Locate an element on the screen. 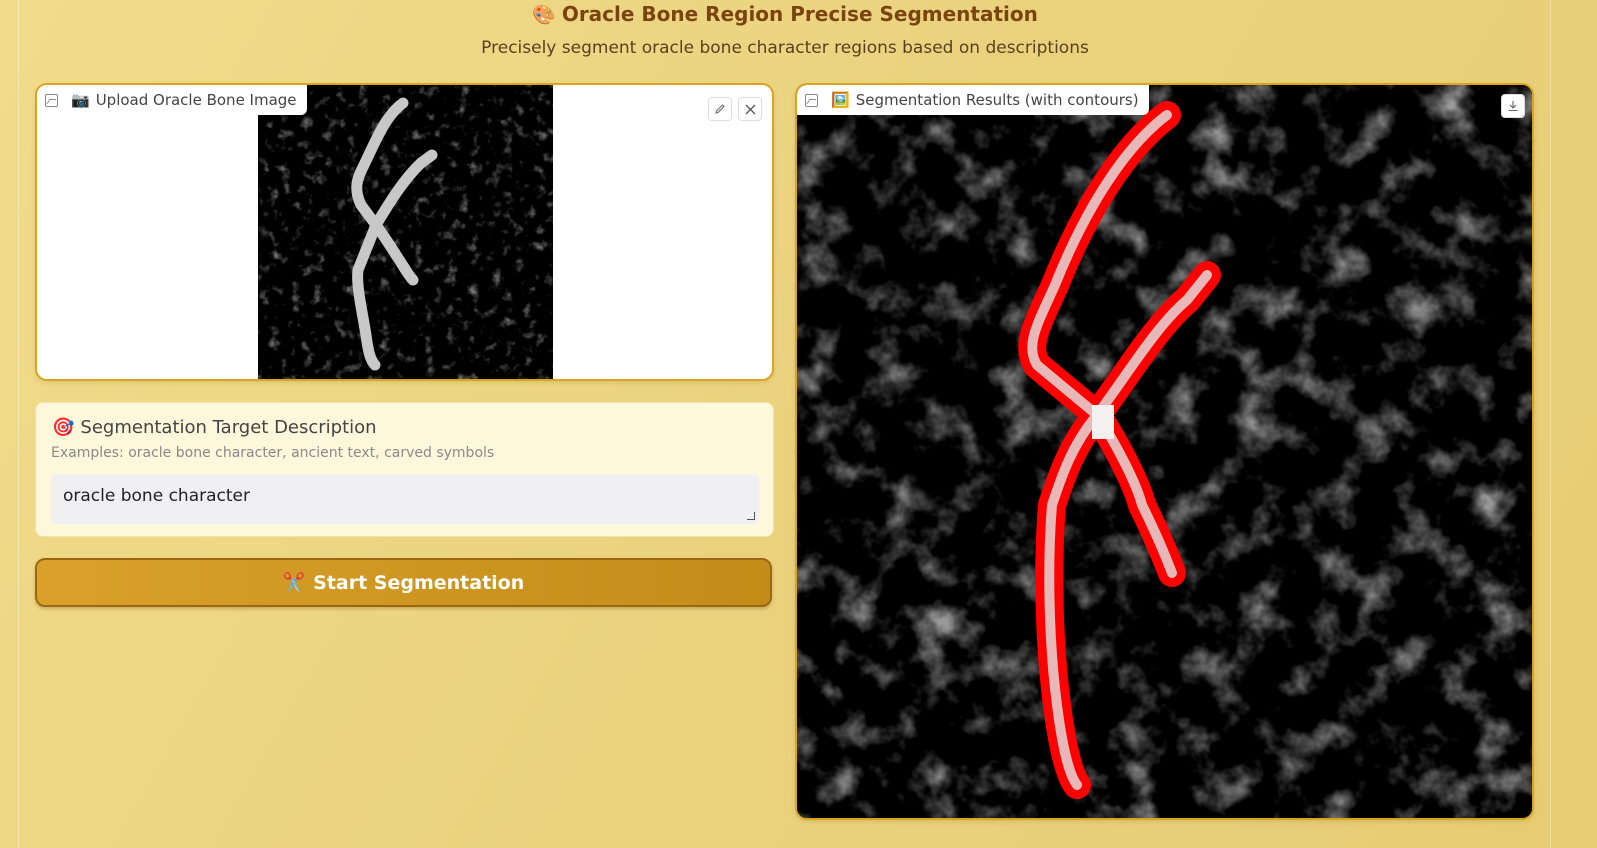 The height and width of the screenshot is (848, 1597). oracle-bone-image is located at coordinates (405, 232).